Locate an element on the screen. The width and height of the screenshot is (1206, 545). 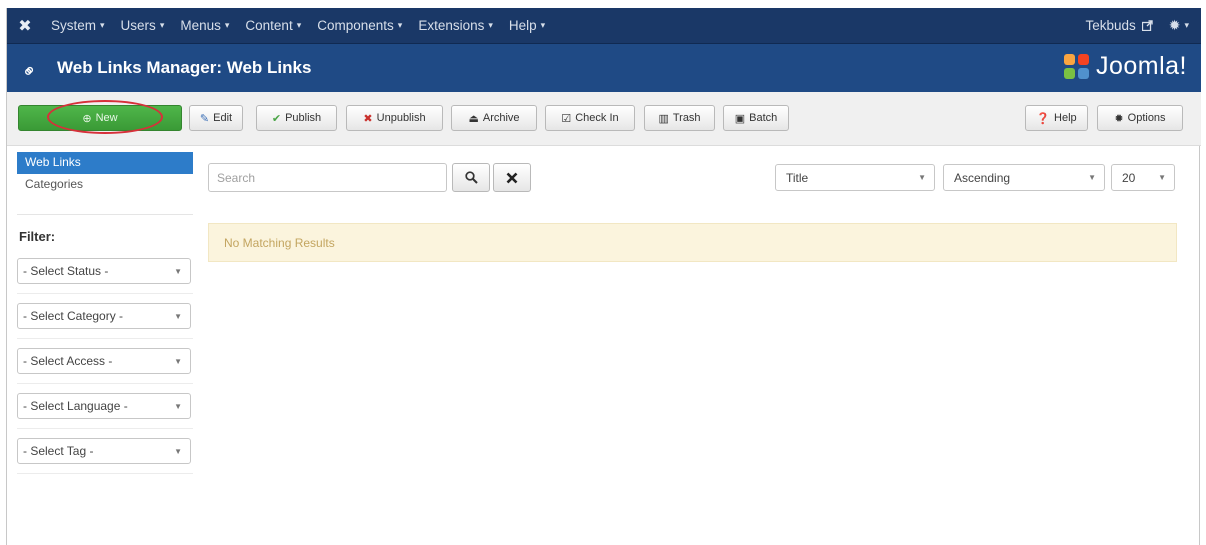
filter-tag-select: - Select Tag - ▼ is located at coordinates (104, 451).